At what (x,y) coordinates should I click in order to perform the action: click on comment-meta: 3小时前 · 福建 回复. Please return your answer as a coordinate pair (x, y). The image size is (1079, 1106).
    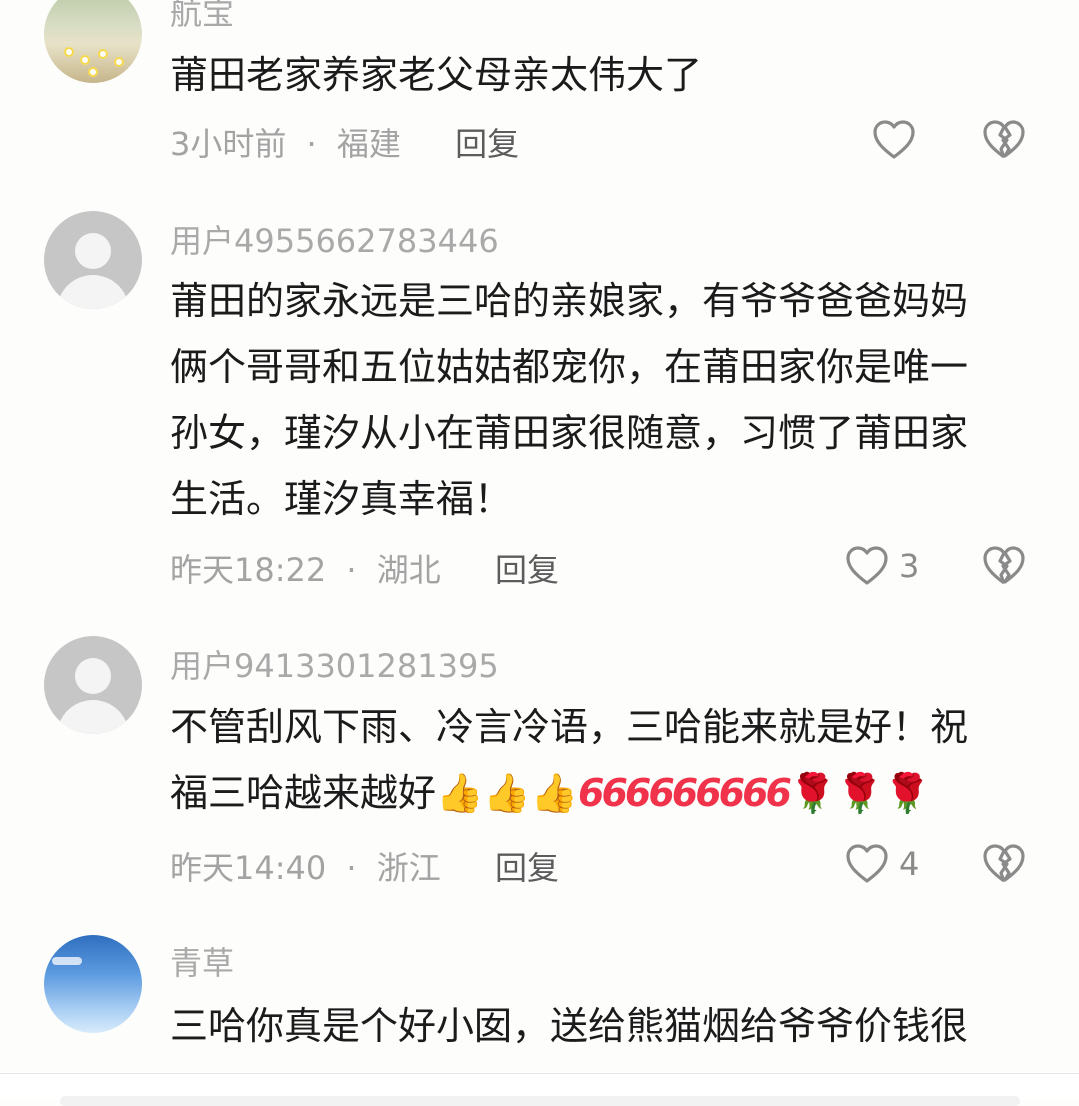
    Looking at the image, I should click on (344, 142).